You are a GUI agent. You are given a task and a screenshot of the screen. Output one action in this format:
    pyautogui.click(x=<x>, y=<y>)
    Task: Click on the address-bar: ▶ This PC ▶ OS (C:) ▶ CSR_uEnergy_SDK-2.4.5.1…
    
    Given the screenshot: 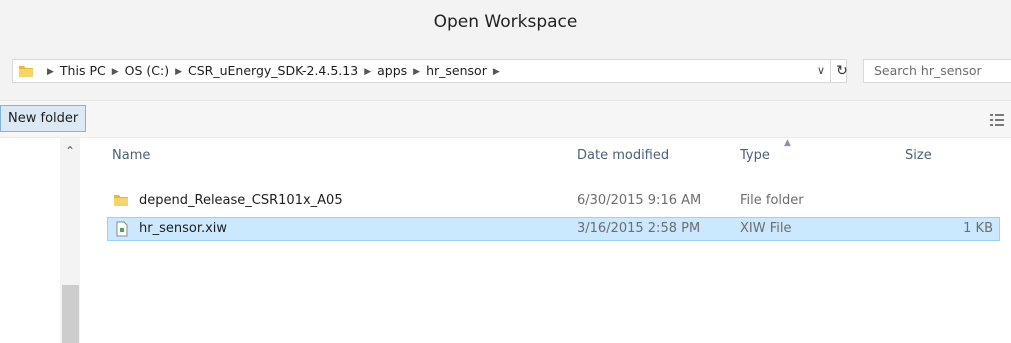 What is the action you would take?
    pyautogui.click(x=430, y=71)
    